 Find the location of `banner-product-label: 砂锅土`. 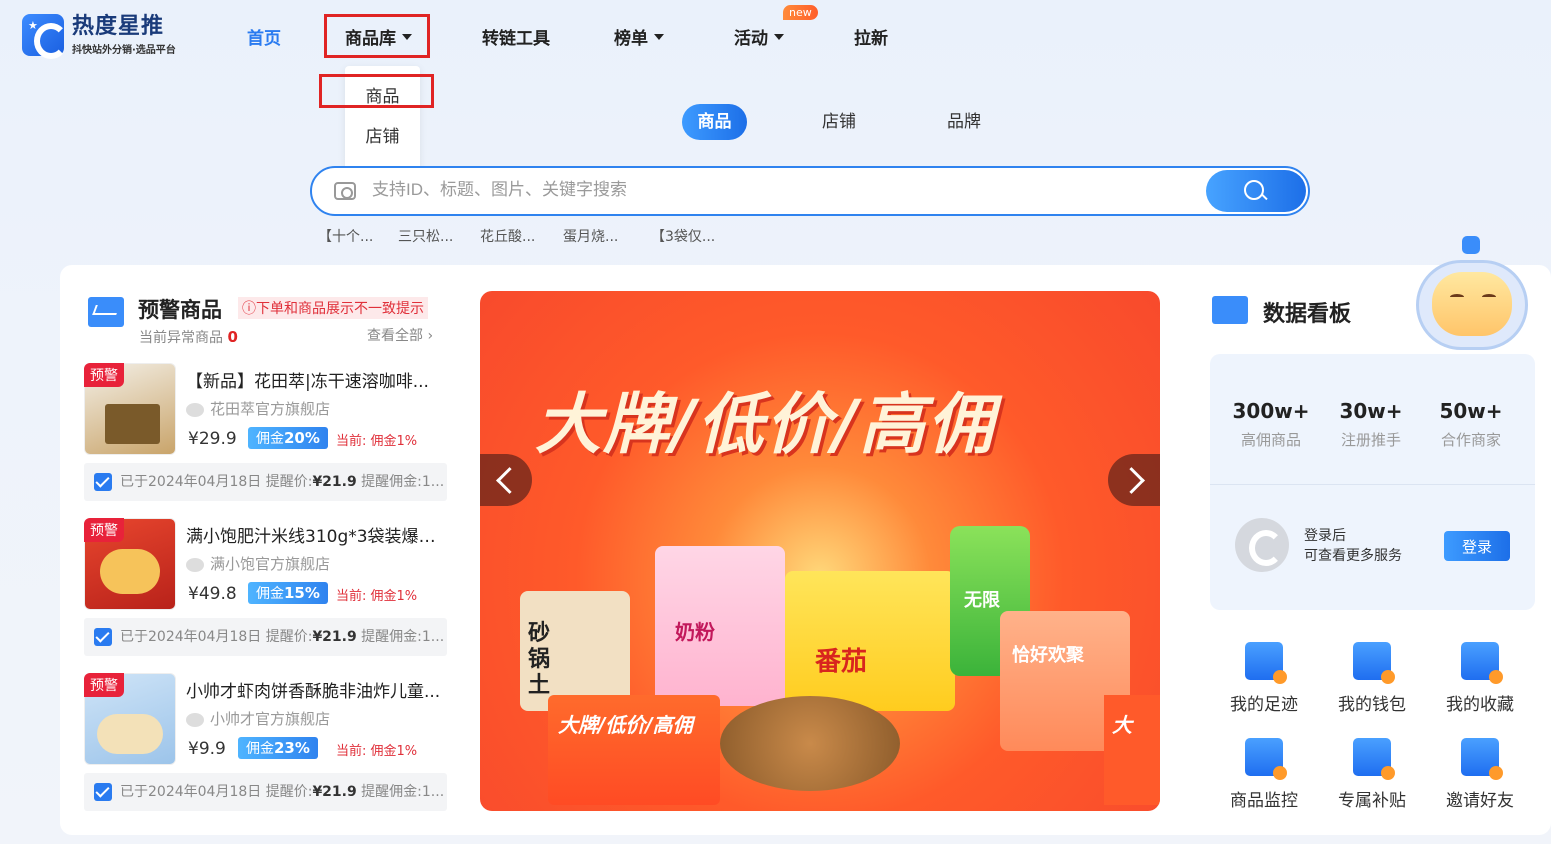

banner-product-label: 砂锅土 is located at coordinates (539, 659).